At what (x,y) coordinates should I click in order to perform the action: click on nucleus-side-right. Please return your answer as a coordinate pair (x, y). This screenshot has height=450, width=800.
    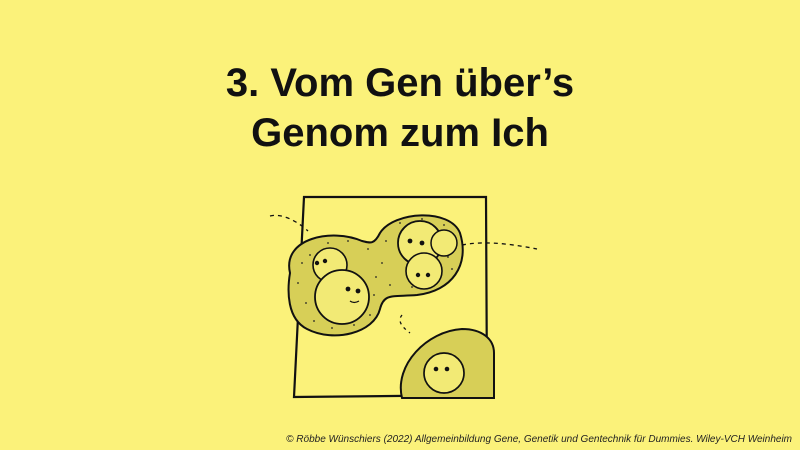
    Looking at the image, I should click on (444, 243).